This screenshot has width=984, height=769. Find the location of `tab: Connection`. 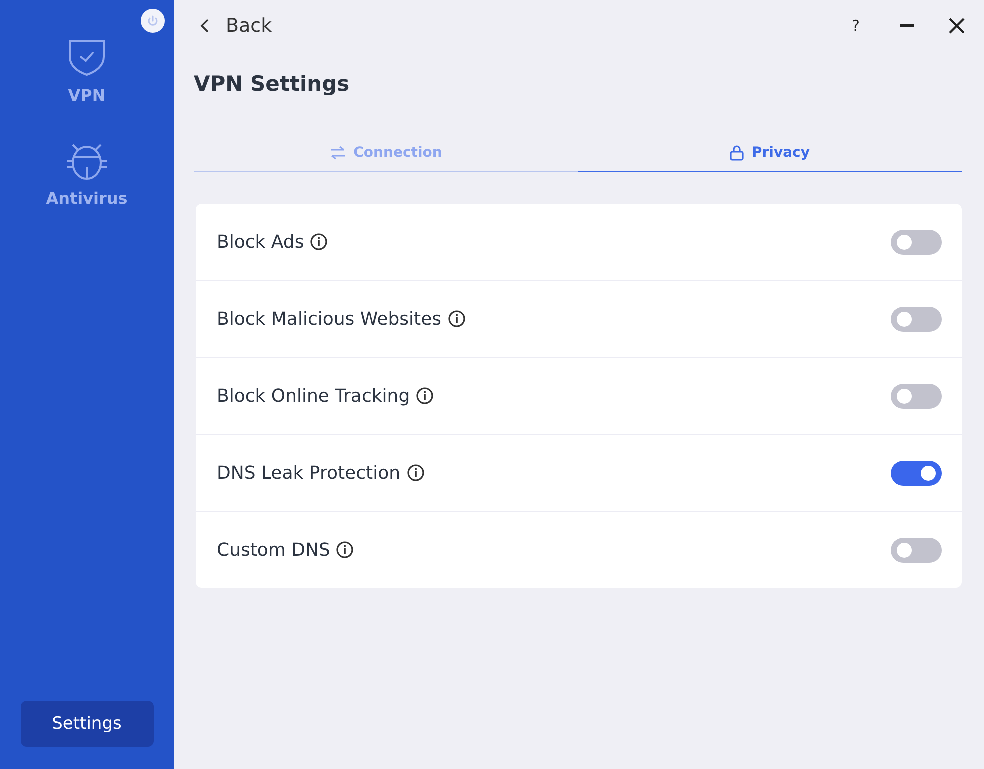

tab: Connection is located at coordinates (386, 153).